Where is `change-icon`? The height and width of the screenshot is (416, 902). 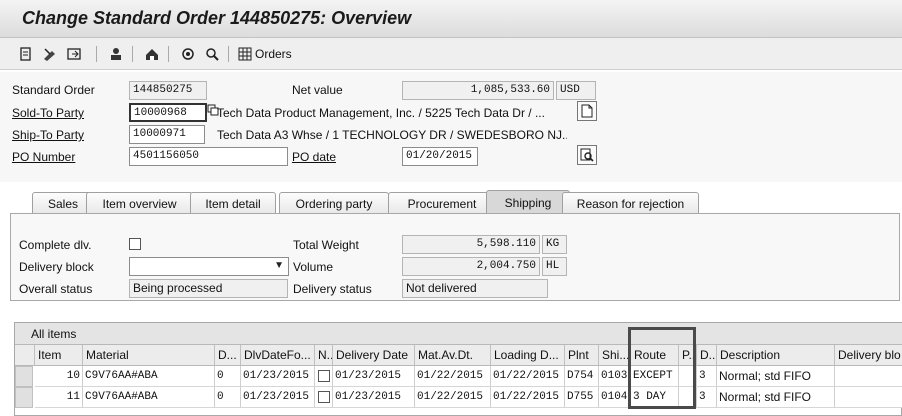
change-icon is located at coordinates (50, 54).